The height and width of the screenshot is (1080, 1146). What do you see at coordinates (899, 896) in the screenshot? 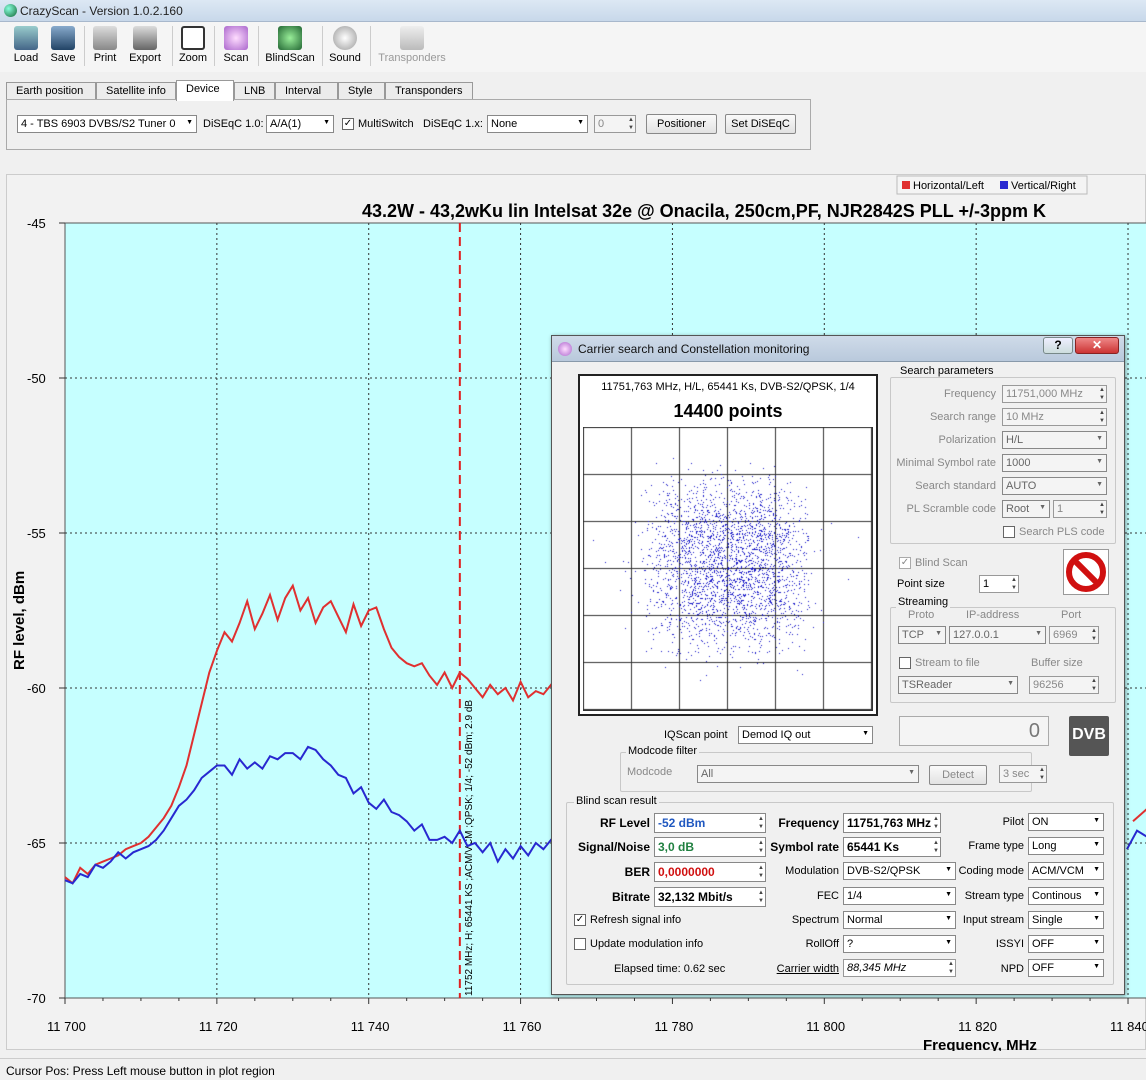
I see `fec-select: 1/4` at bounding box center [899, 896].